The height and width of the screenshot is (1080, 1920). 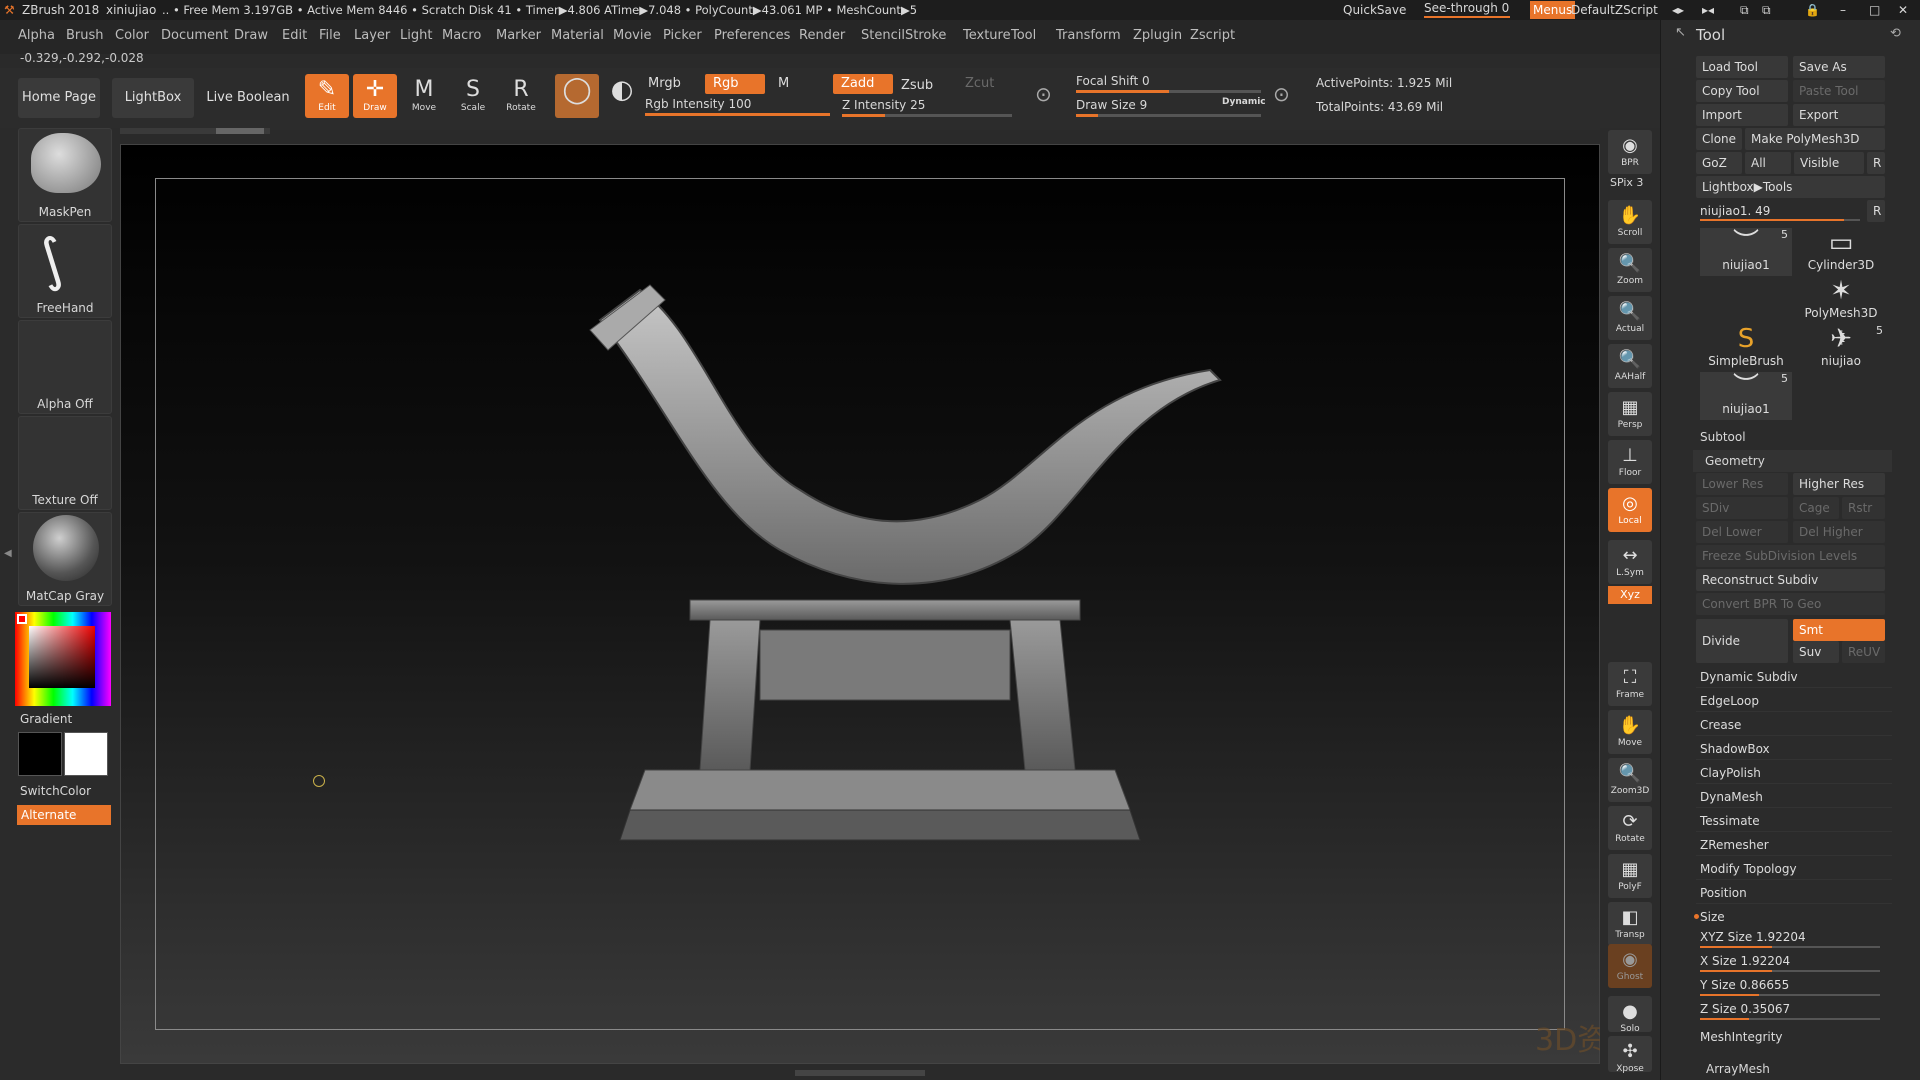 I want to click on floor-button: ⊥ Floor, so click(x=1630, y=462).